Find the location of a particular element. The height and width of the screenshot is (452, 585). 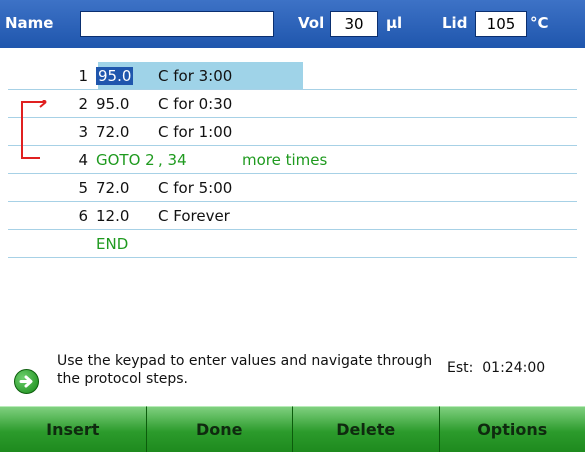

options-button: Options is located at coordinates (512, 429).